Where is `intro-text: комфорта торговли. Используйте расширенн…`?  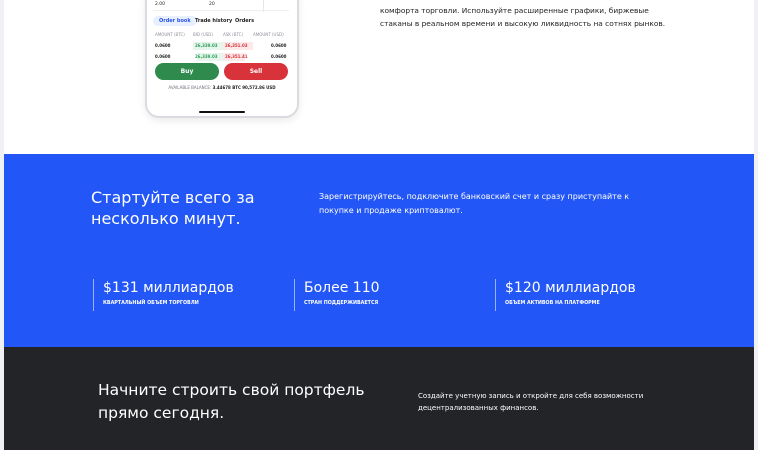 intro-text: комфорта торговли. Используйте расширенн… is located at coordinates (523, 17).